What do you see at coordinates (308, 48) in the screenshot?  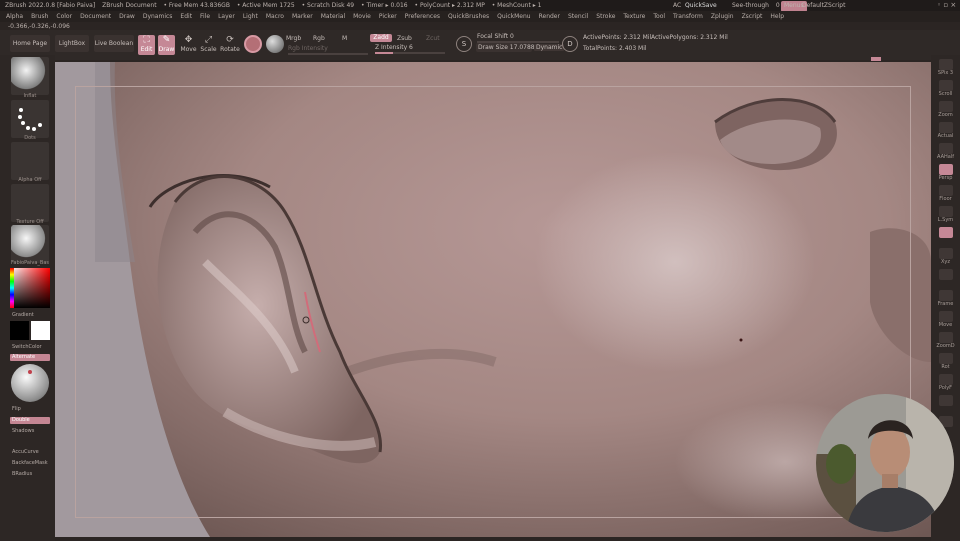 I see `rgb-intensity-slider: Rgb Intensity` at bounding box center [308, 48].